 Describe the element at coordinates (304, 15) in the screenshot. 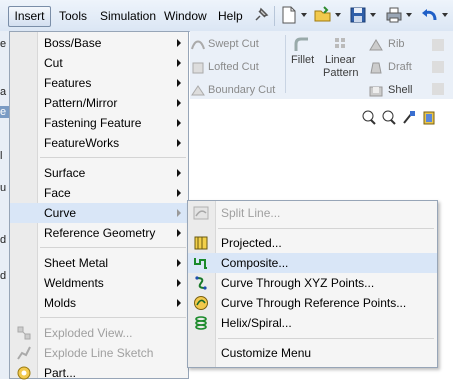

I see `new-dropdown-icon` at that location.